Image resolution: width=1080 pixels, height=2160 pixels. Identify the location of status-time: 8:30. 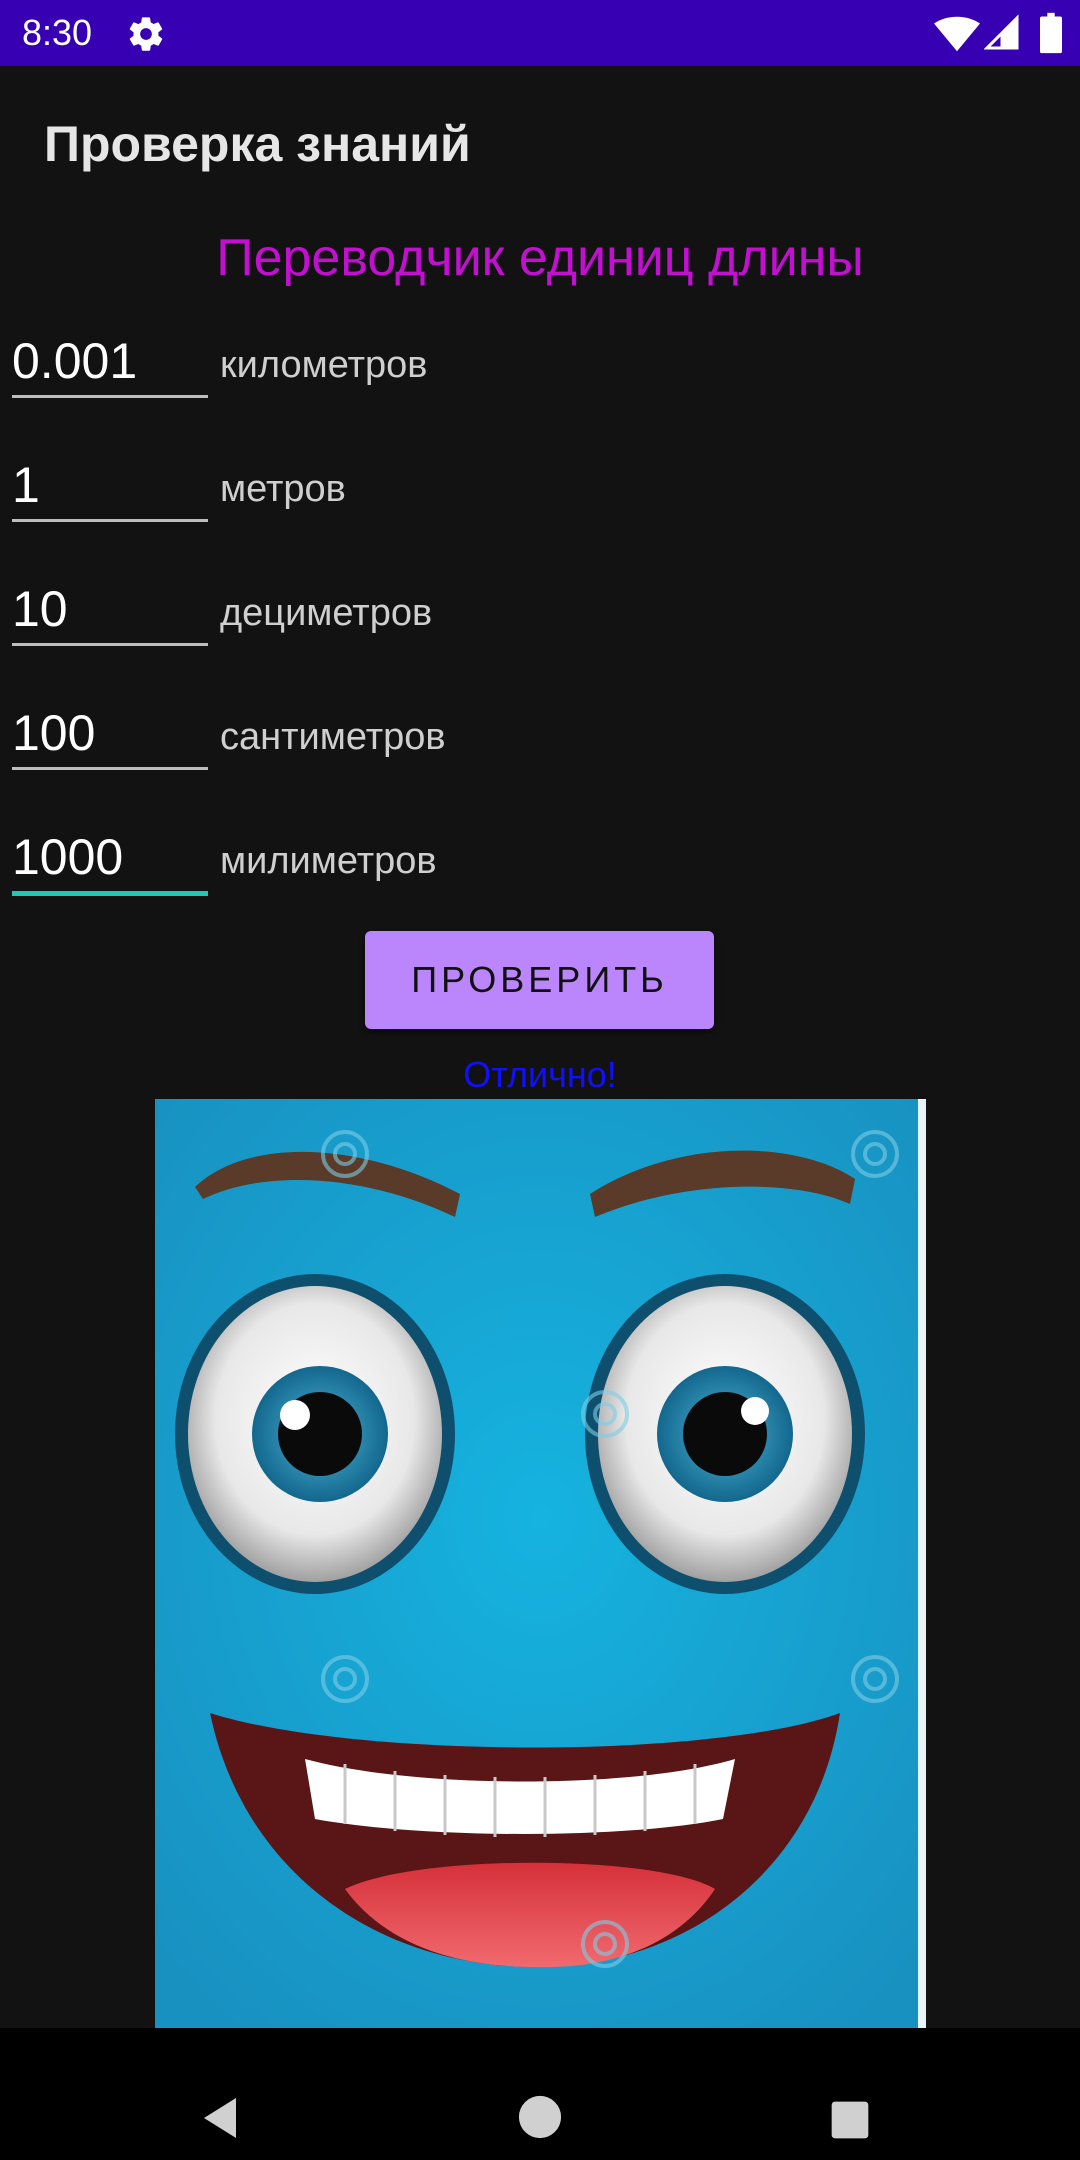
(57, 32).